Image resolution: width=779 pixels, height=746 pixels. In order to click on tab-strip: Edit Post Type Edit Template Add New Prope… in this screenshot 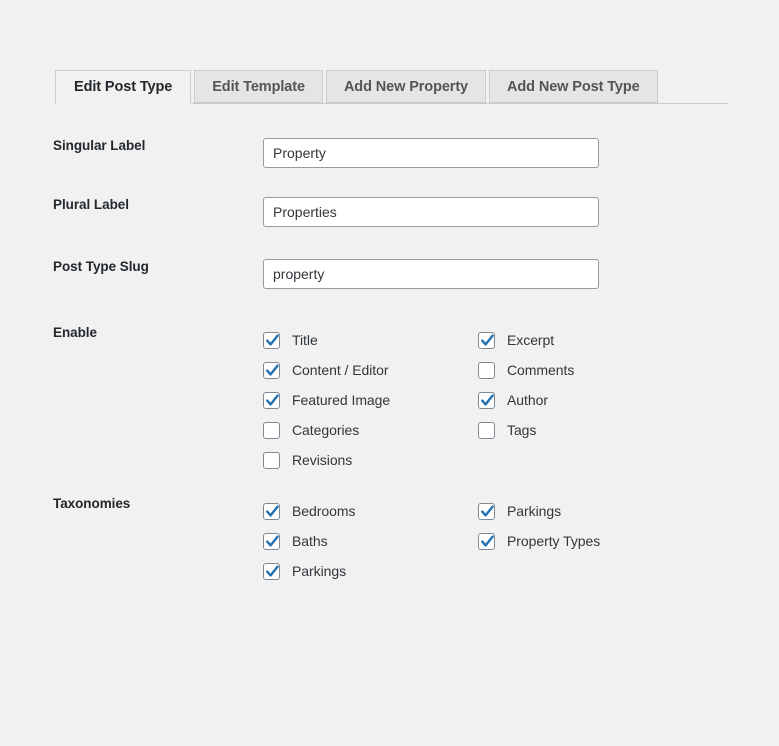, I will do `click(391, 87)`.